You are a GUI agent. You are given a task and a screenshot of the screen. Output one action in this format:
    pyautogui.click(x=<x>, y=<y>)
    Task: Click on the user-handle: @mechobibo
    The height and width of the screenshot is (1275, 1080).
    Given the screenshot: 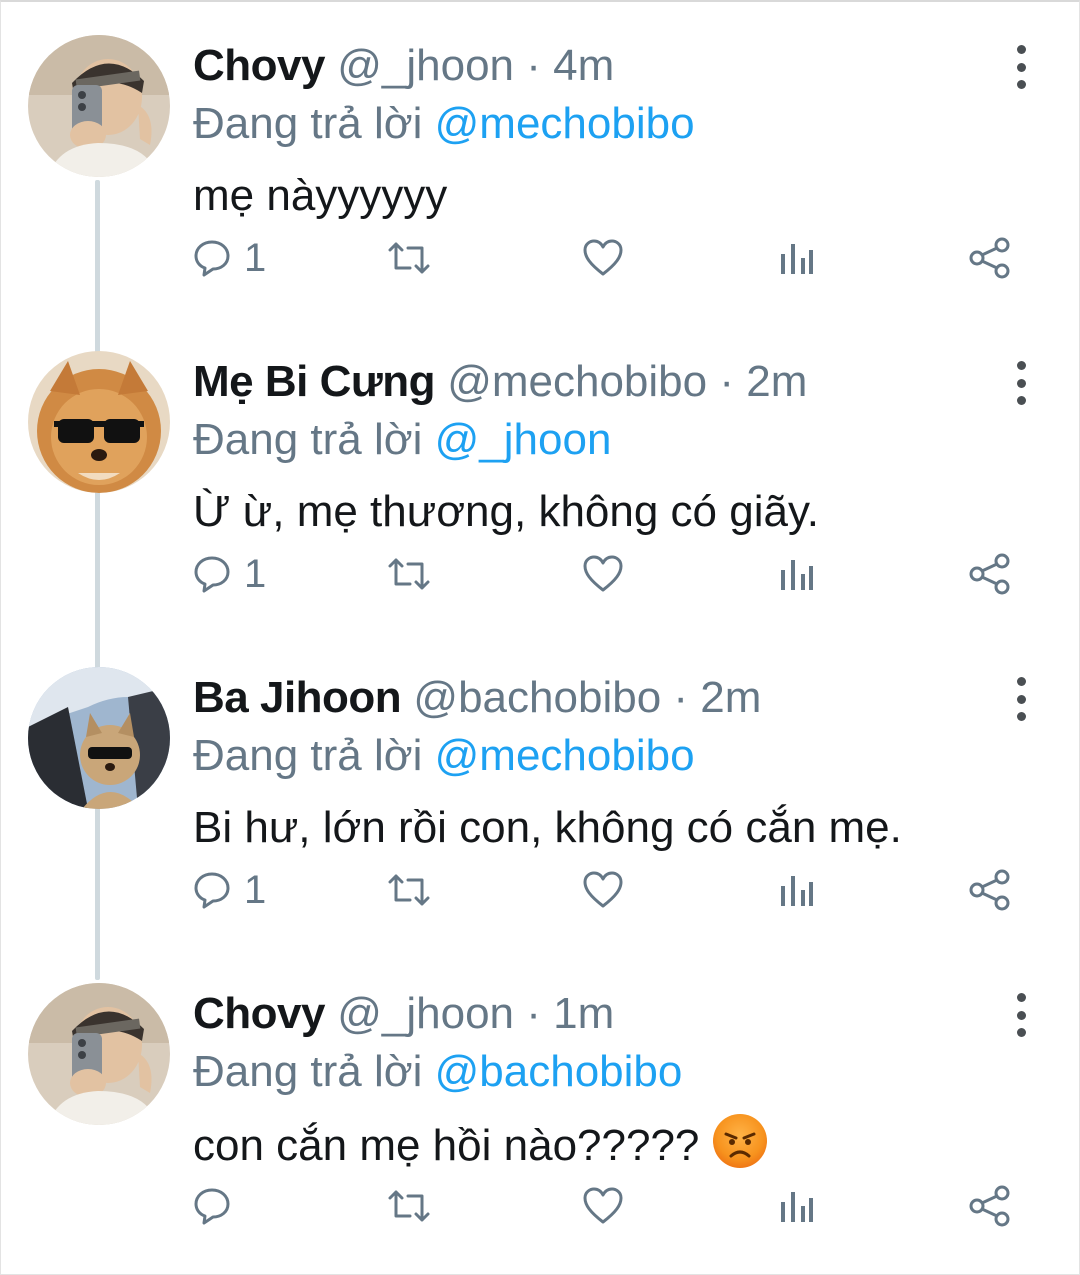 What is the action you would take?
    pyautogui.click(x=577, y=381)
    